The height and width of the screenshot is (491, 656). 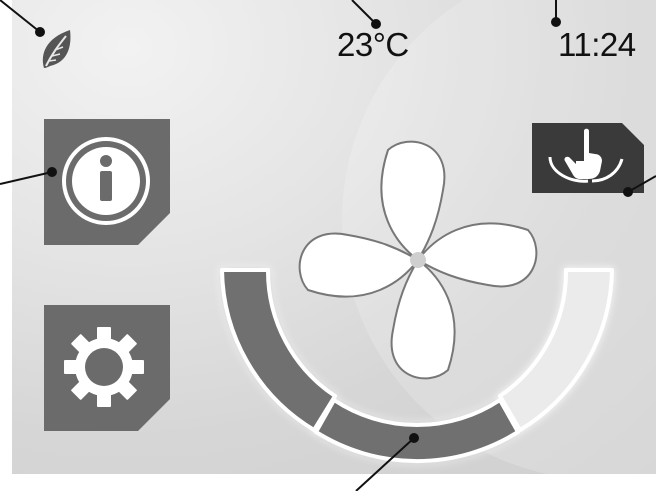 I want to click on temperature-readout: 23°C, so click(x=373, y=44).